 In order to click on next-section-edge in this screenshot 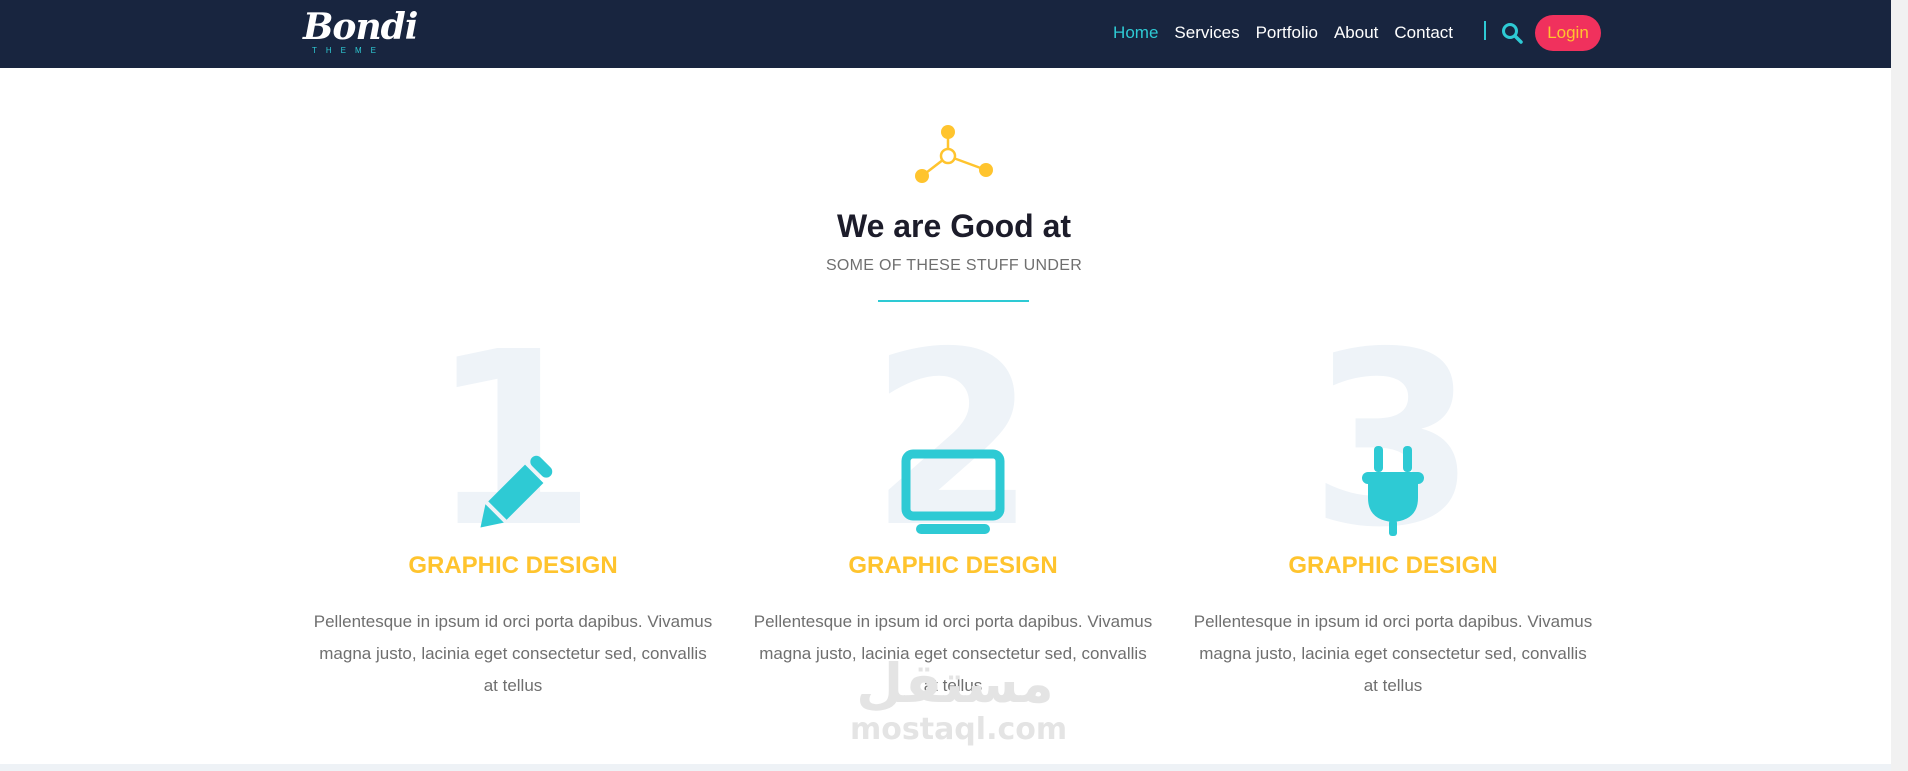, I will do `click(945, 767)`.